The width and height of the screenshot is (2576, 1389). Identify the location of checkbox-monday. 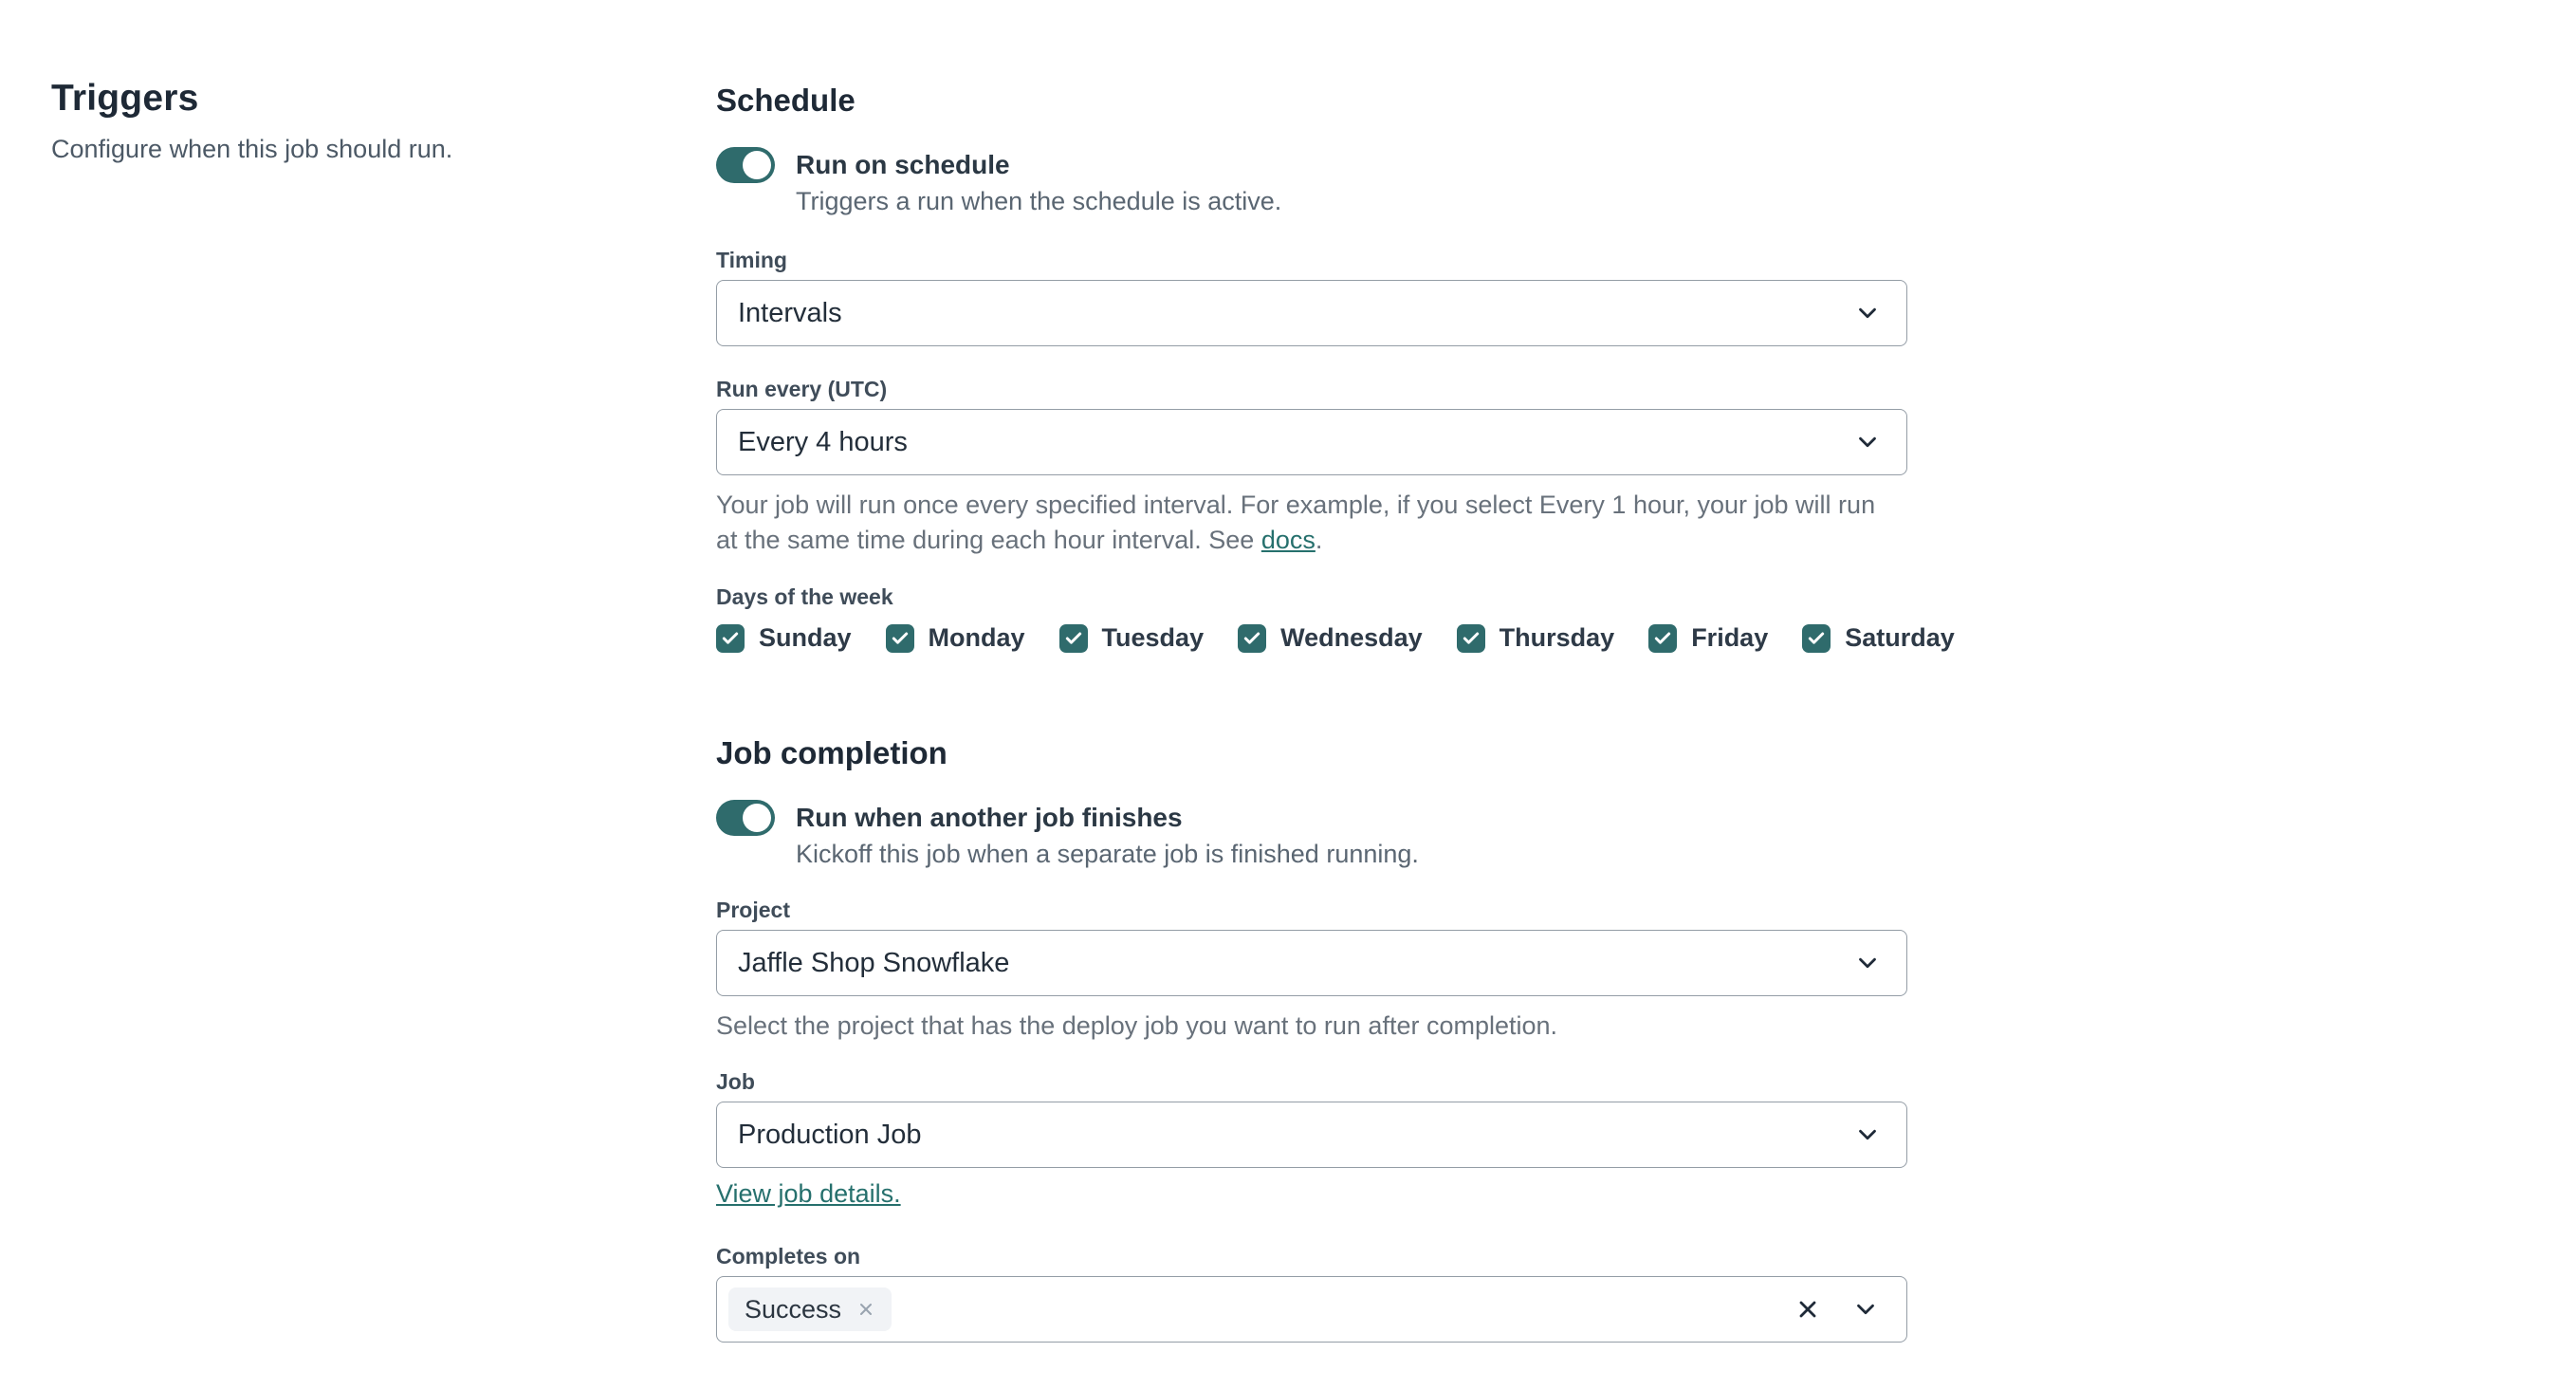
(899, 638).